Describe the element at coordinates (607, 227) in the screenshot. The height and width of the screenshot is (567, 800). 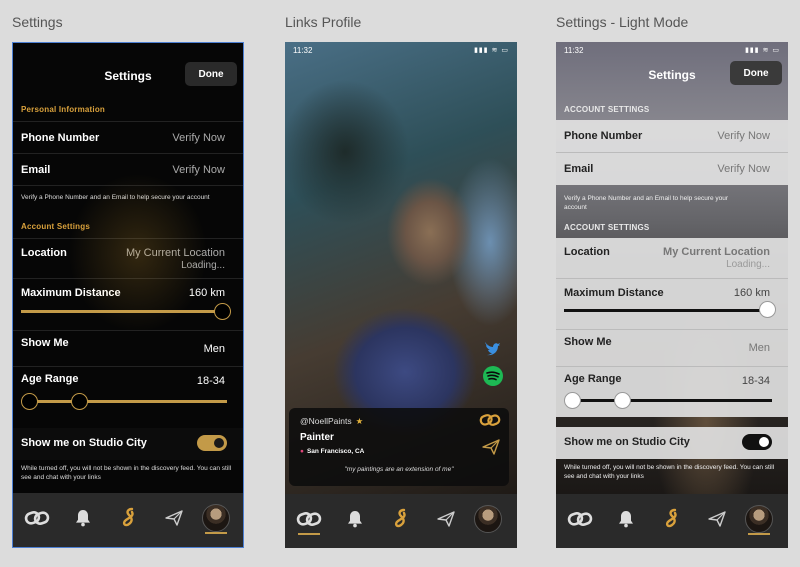
I see `section-account-settings-2: ACCOUNT SETTINGS` at that location.